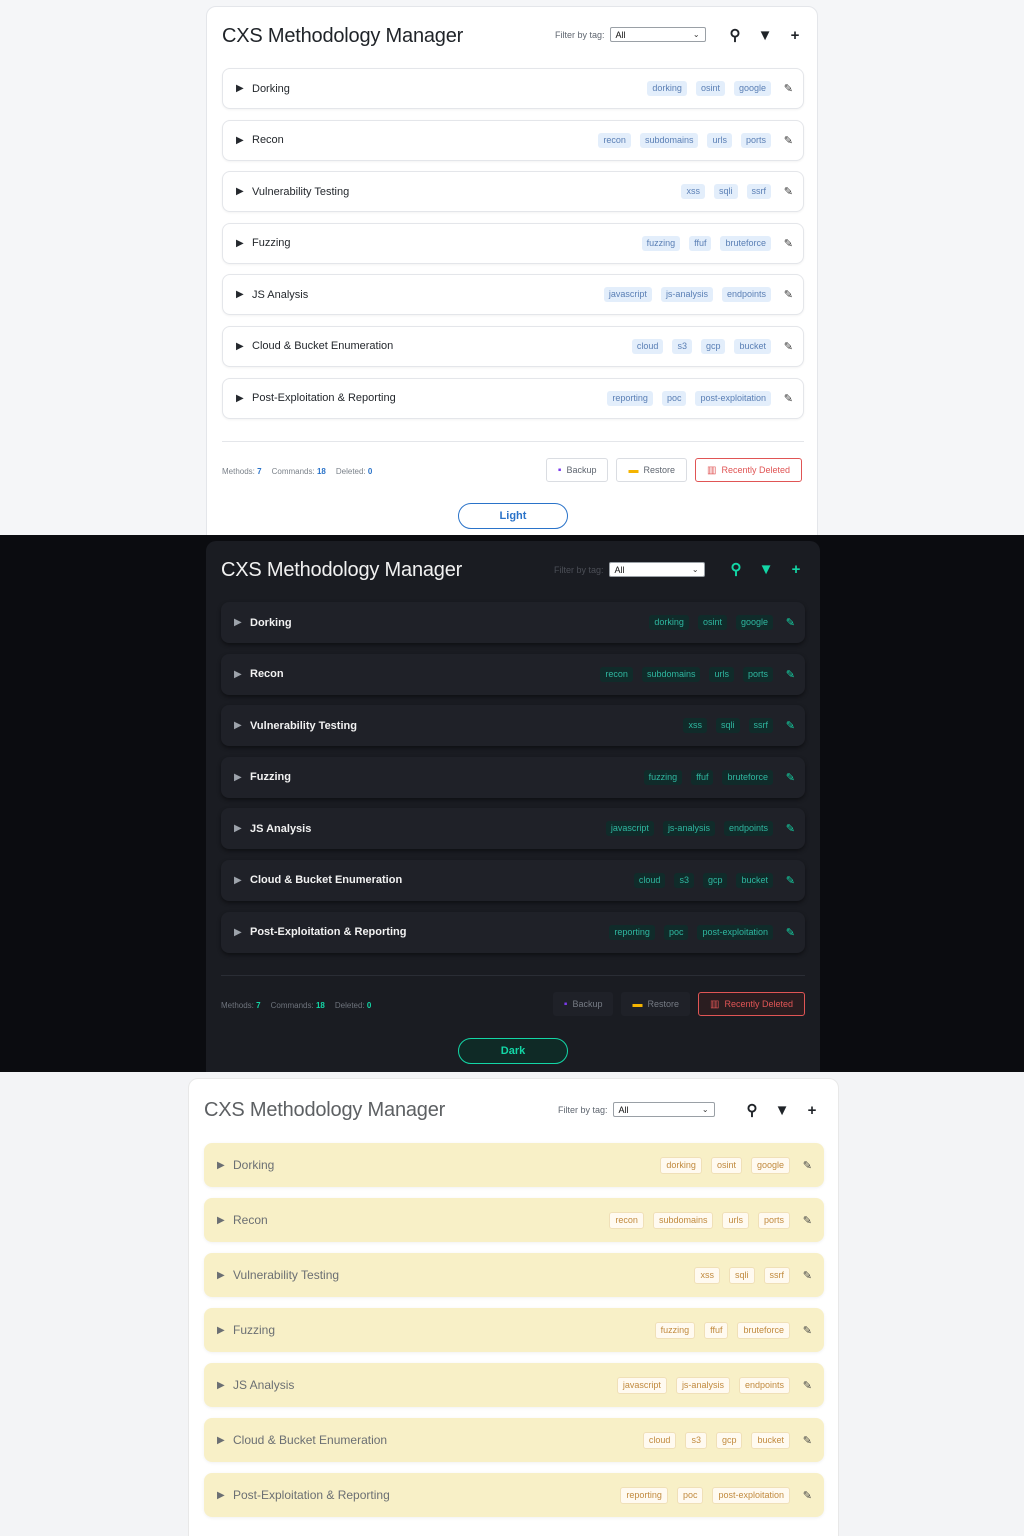 This screenshot has height=1536, width=1024. What do you see at coordinates (747, 777) in the screenshot?
I see `tag-badge: bruteforce` at bounding box center [747, 777].